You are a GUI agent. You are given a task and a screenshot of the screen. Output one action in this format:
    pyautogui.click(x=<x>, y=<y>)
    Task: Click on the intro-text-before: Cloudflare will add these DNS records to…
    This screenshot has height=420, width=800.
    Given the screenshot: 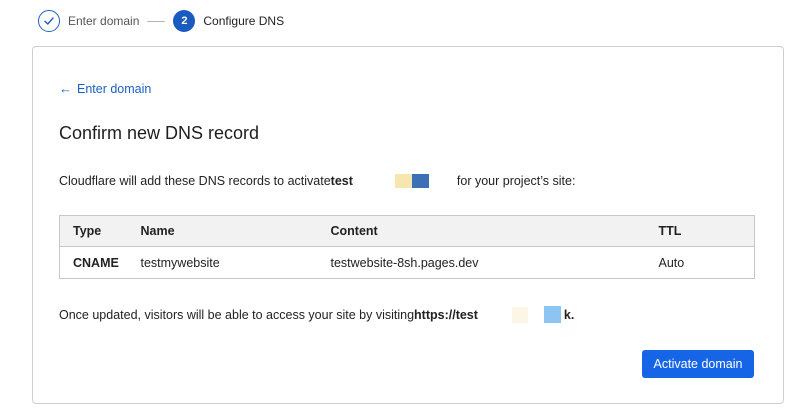 What is the action you would take?
    pyautogui.click(x=195, y=181)
    